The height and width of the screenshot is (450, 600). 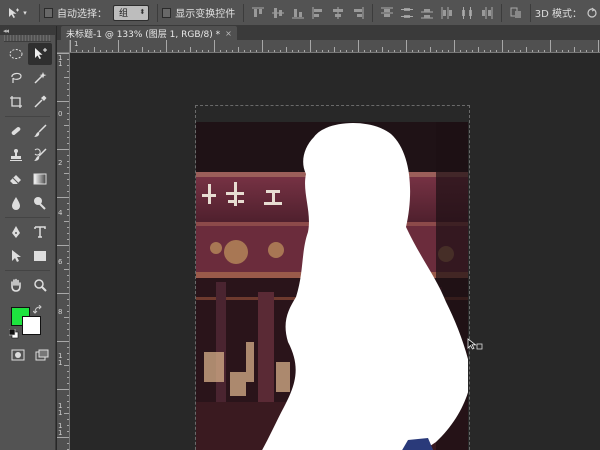 What do you see at coordinates (142, 12) in the screenshot?
I see `chevron-updown-icon: ⬍` at bounding box center [142, 12].